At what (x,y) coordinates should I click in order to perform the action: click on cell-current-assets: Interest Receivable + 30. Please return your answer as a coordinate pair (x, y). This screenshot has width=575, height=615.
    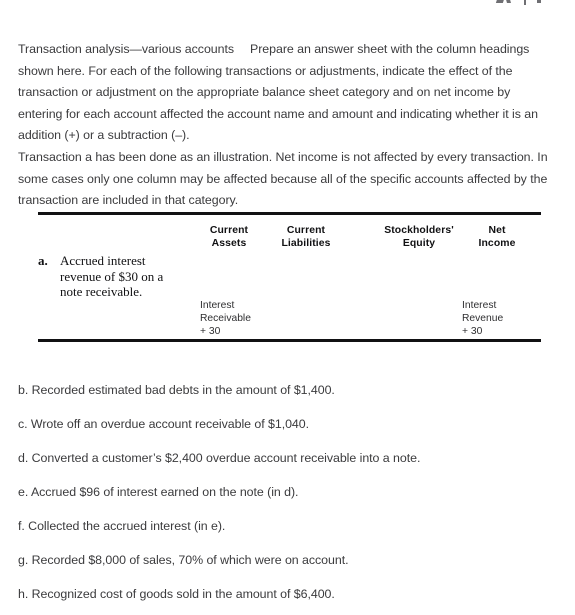
    Looking at the image, I should click on (245, 318).